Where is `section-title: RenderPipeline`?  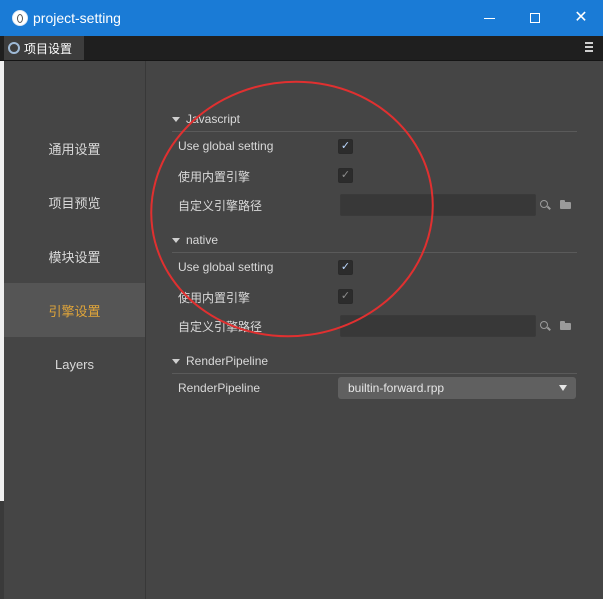 section-title: RenderPipeline is located at coordinates (227, 361).